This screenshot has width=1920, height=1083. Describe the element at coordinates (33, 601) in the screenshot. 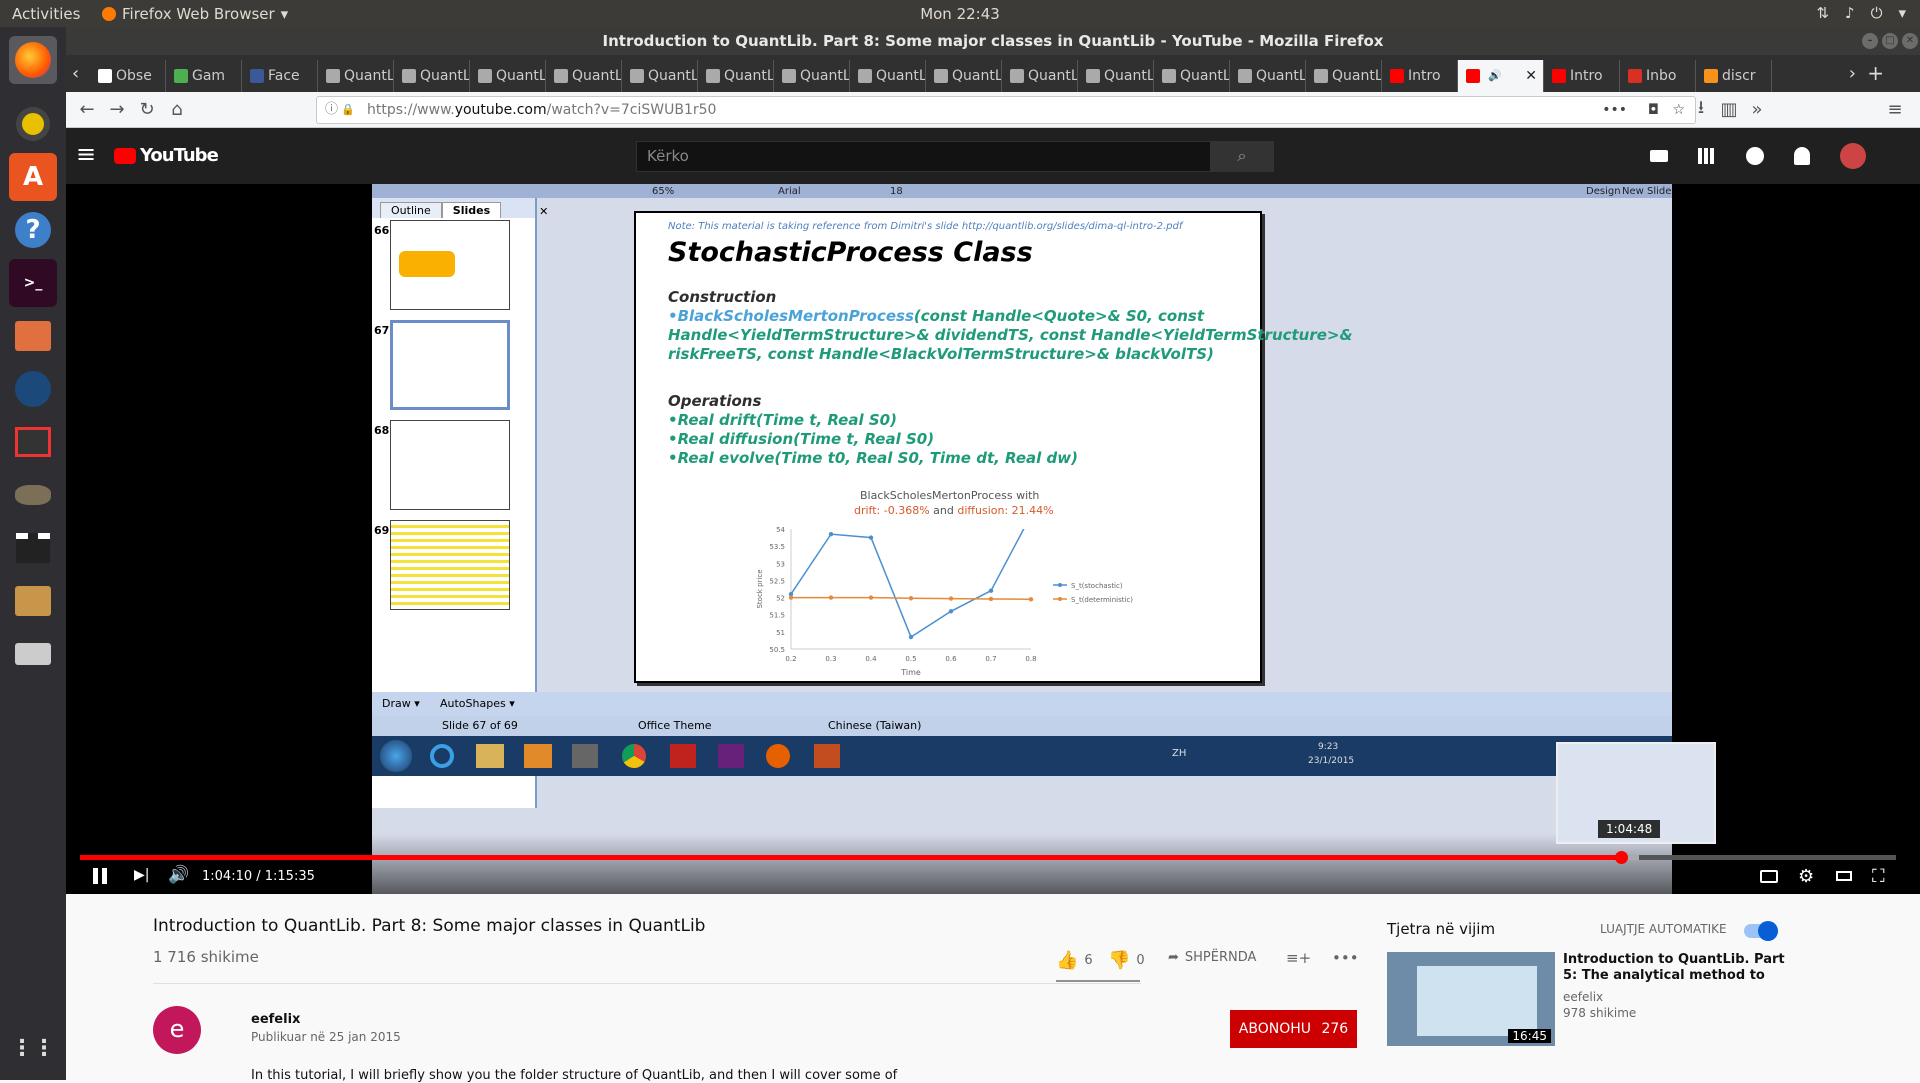

I see `archive-launcher-icon` at that location.